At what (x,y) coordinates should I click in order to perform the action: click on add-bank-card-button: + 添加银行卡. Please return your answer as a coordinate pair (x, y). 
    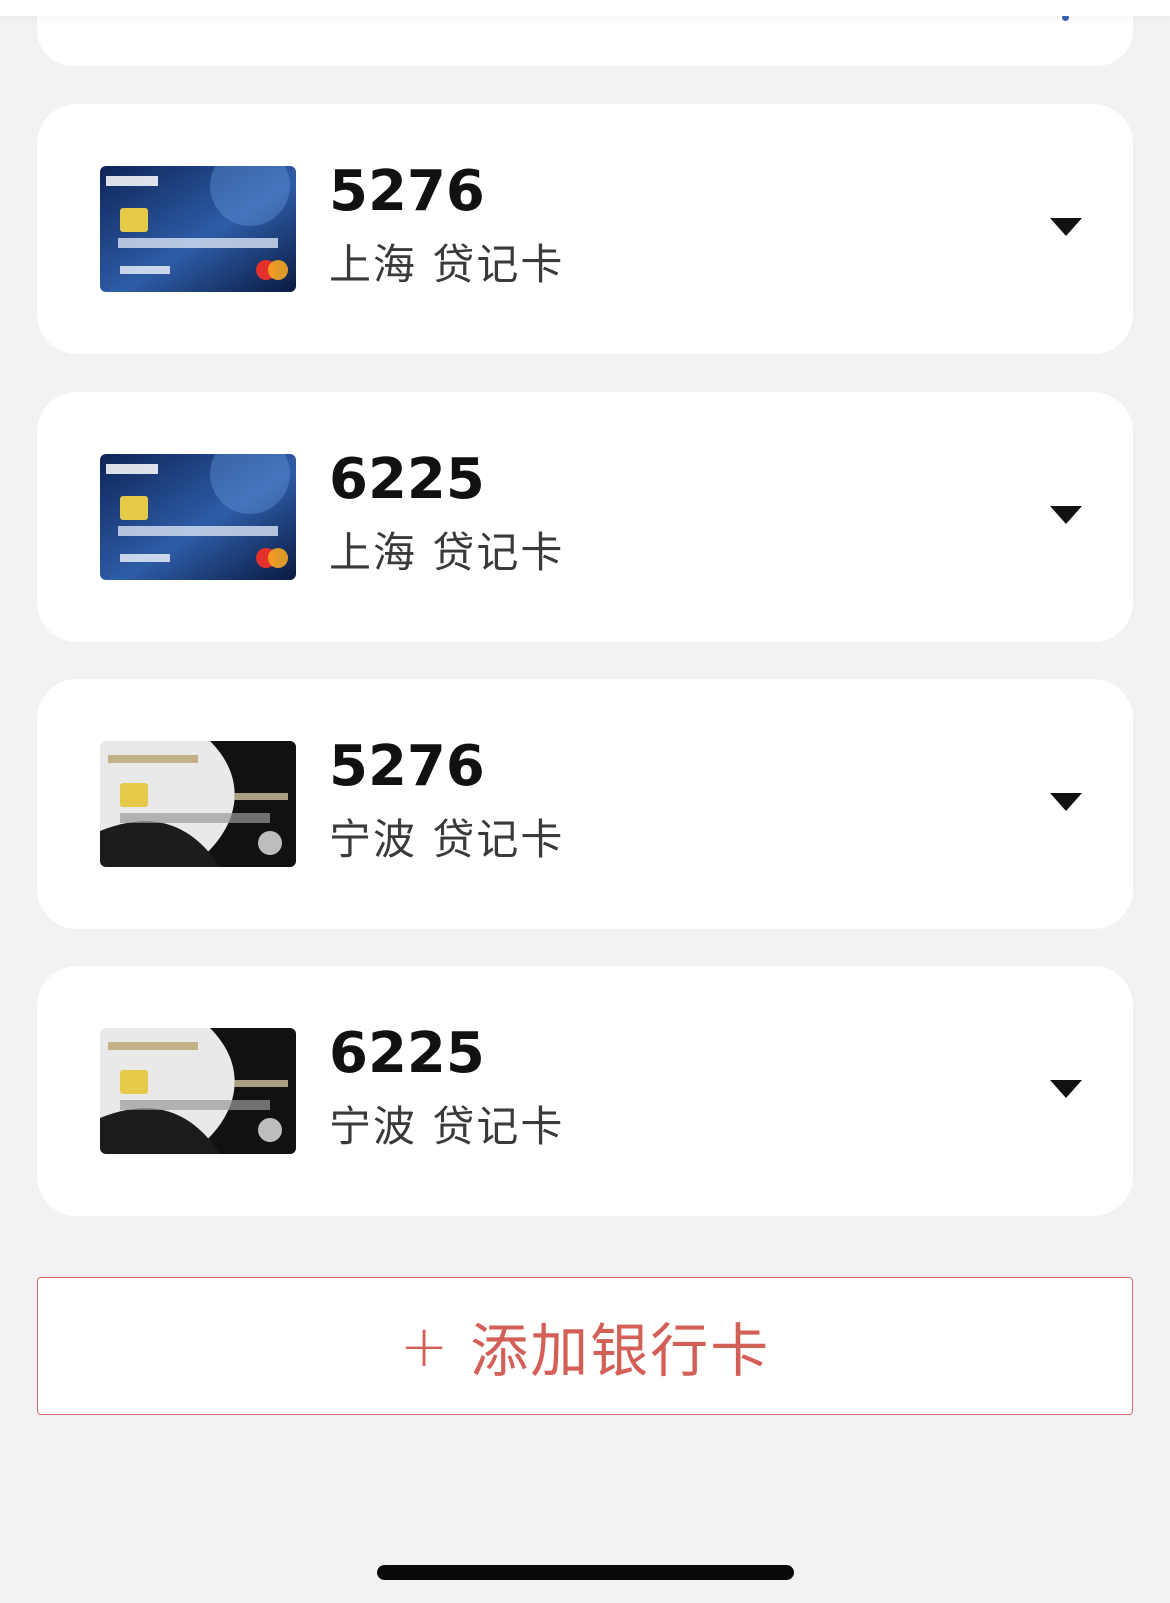
    Looking at the image, I should click on (585, 1346).